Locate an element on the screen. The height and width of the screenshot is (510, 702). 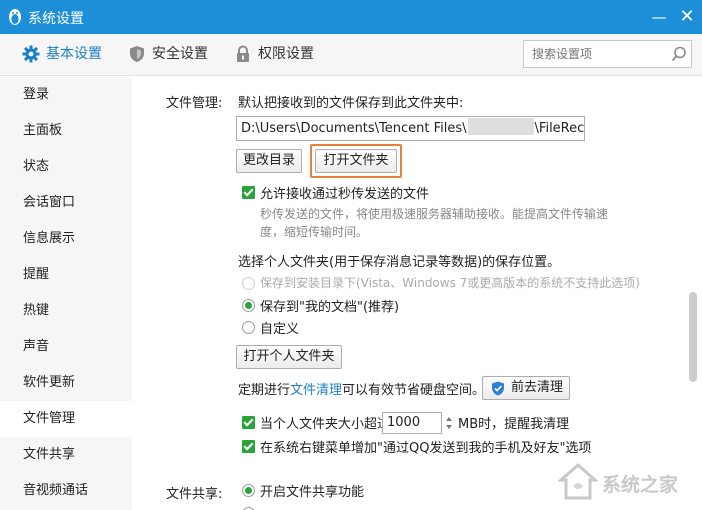
radio-custom-label: 自定义 is located at coordinates (279, 327).